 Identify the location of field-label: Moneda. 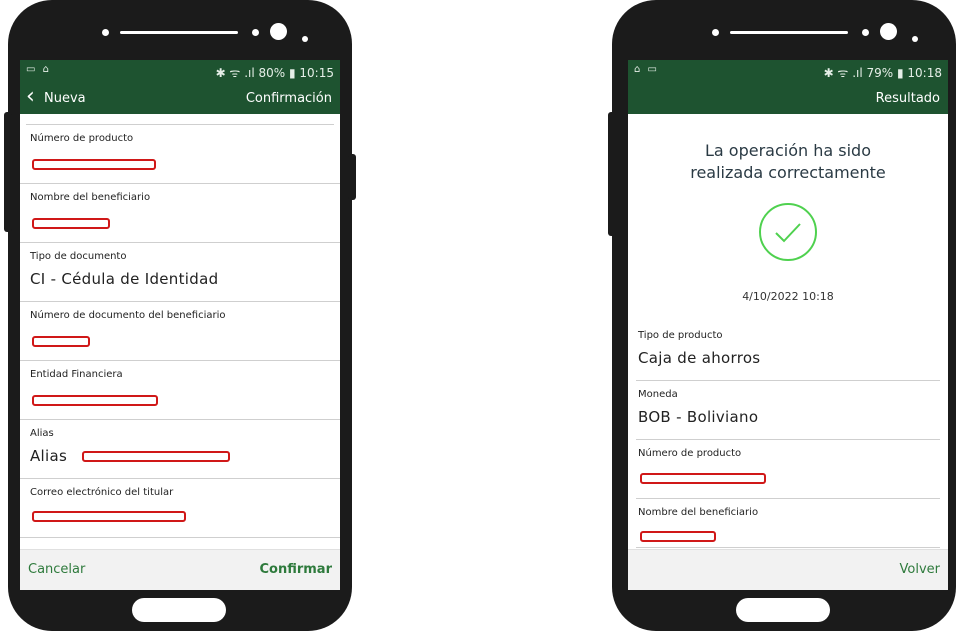
(658, 394).